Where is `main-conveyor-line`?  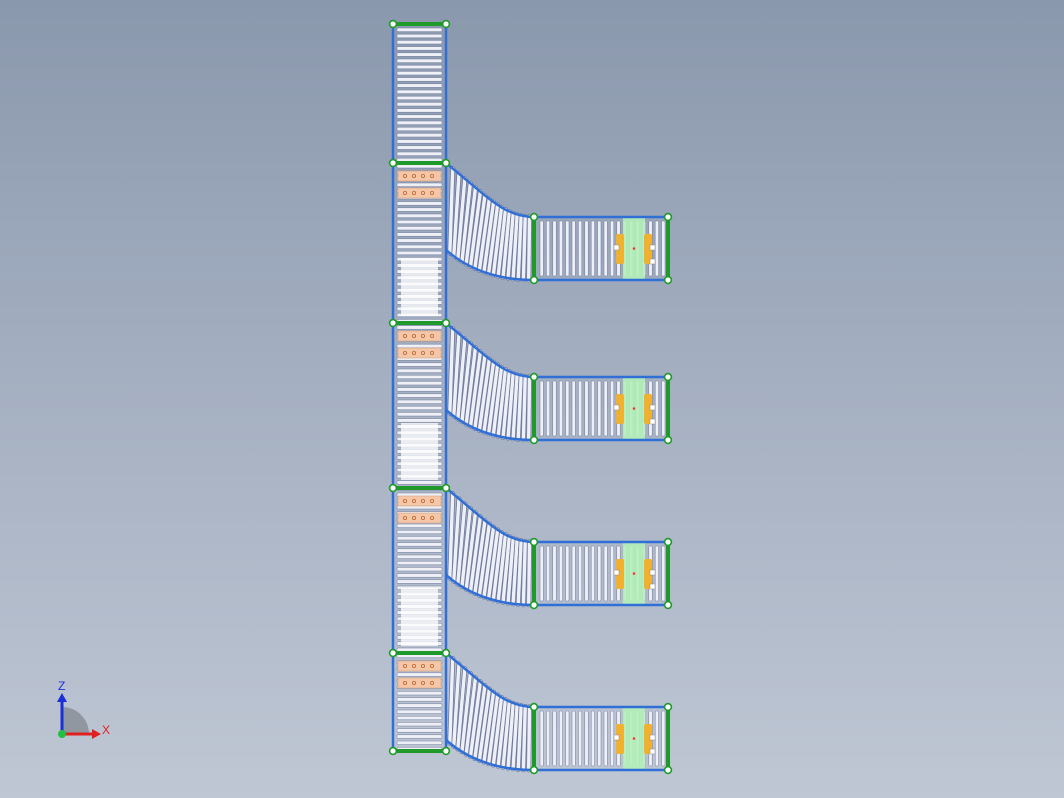
main-conveyor-line is located at coordinates (419, 387).